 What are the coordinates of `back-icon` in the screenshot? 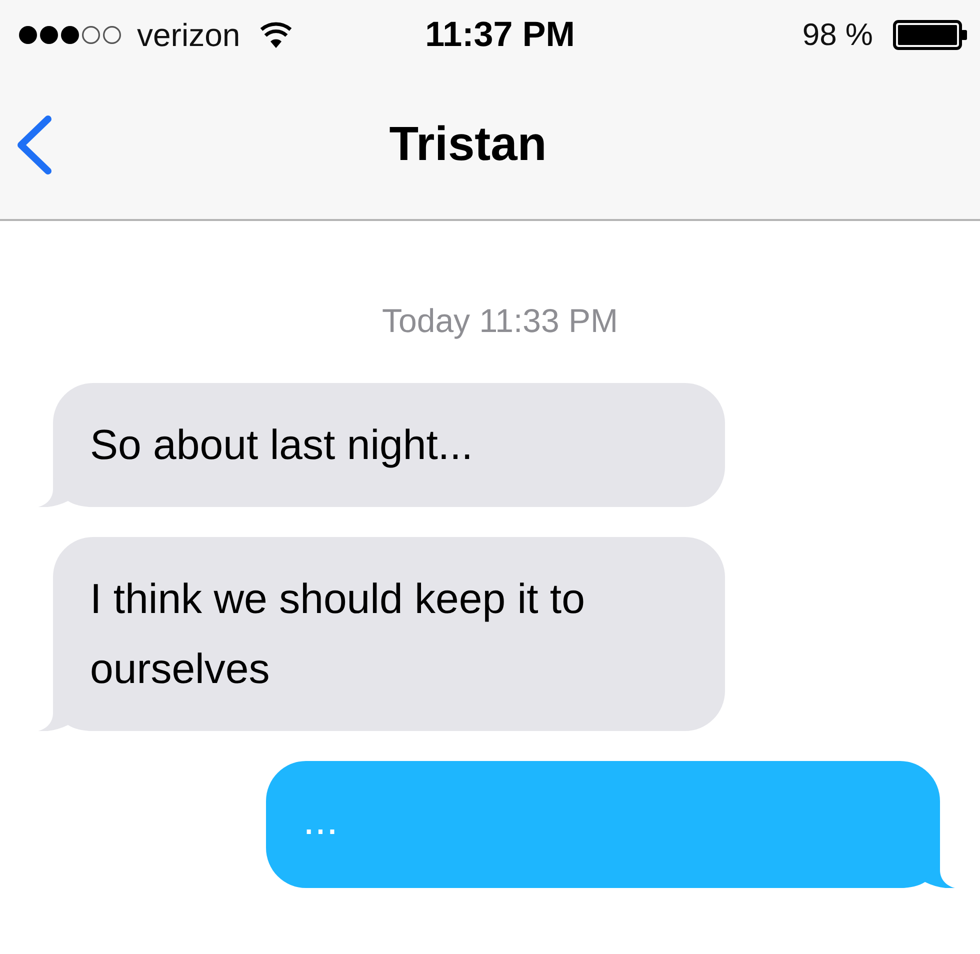 It's located at (34, 145).